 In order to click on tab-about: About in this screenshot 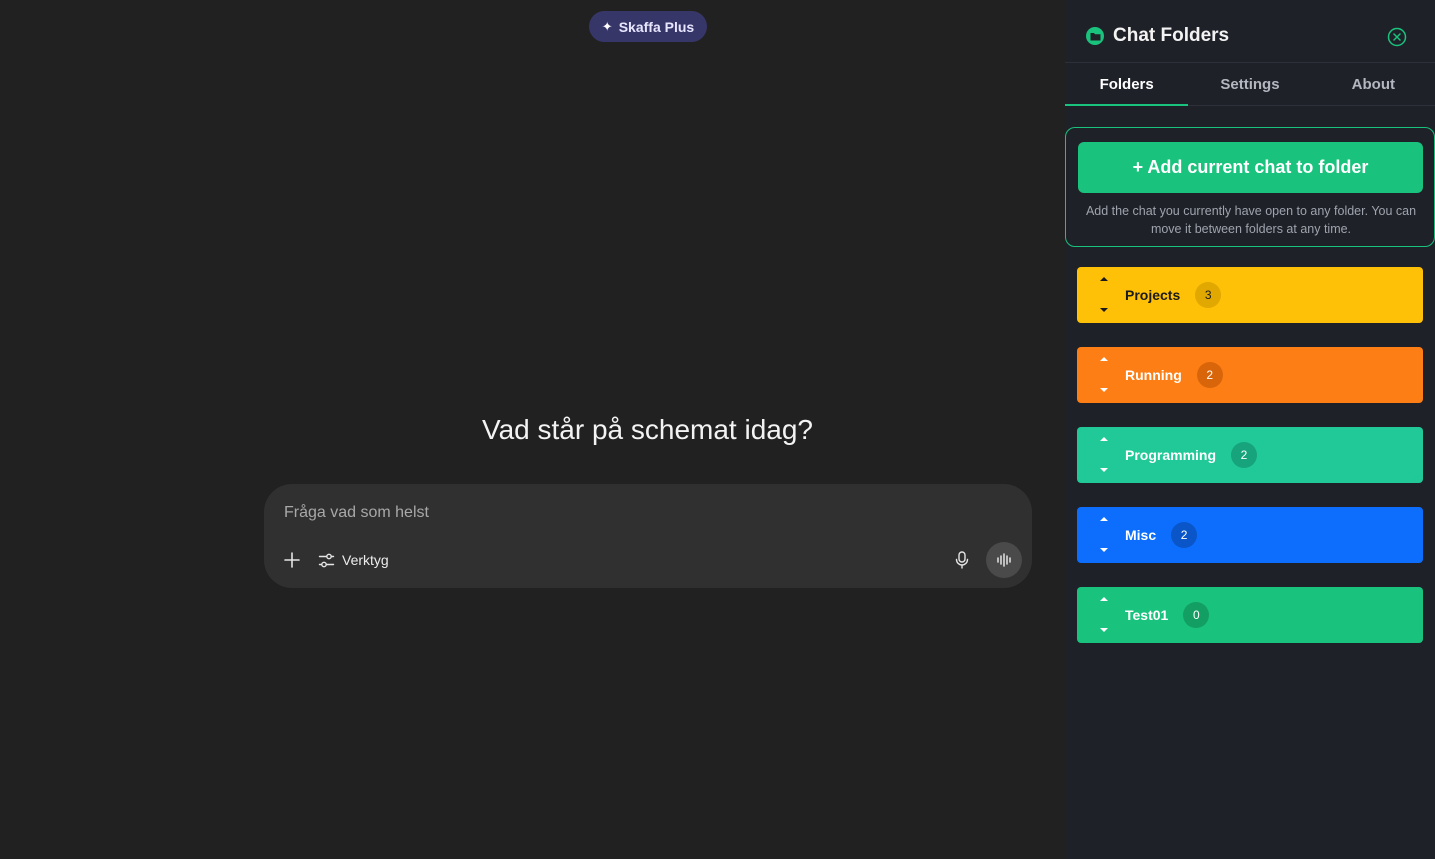, I will do `click(1373, 84)`.